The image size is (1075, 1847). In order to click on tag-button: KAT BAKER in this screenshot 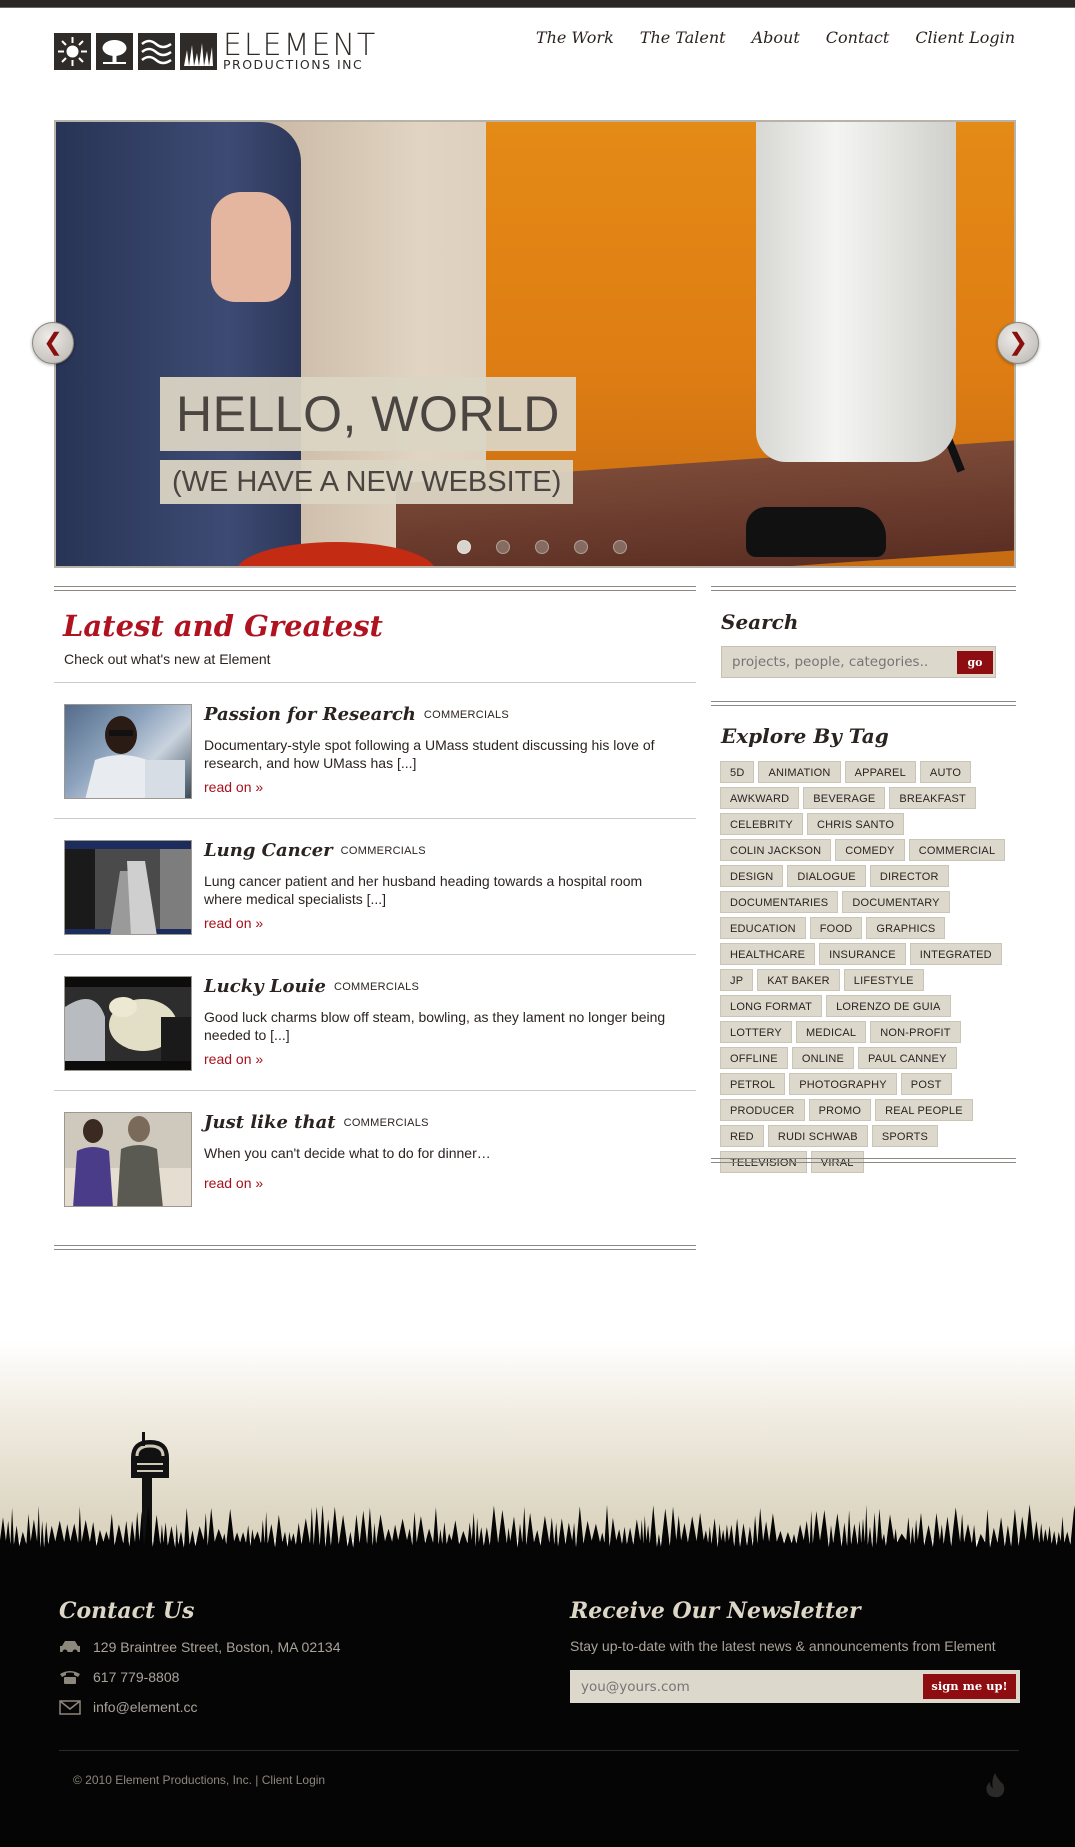, I will do `click(798, 980)`.